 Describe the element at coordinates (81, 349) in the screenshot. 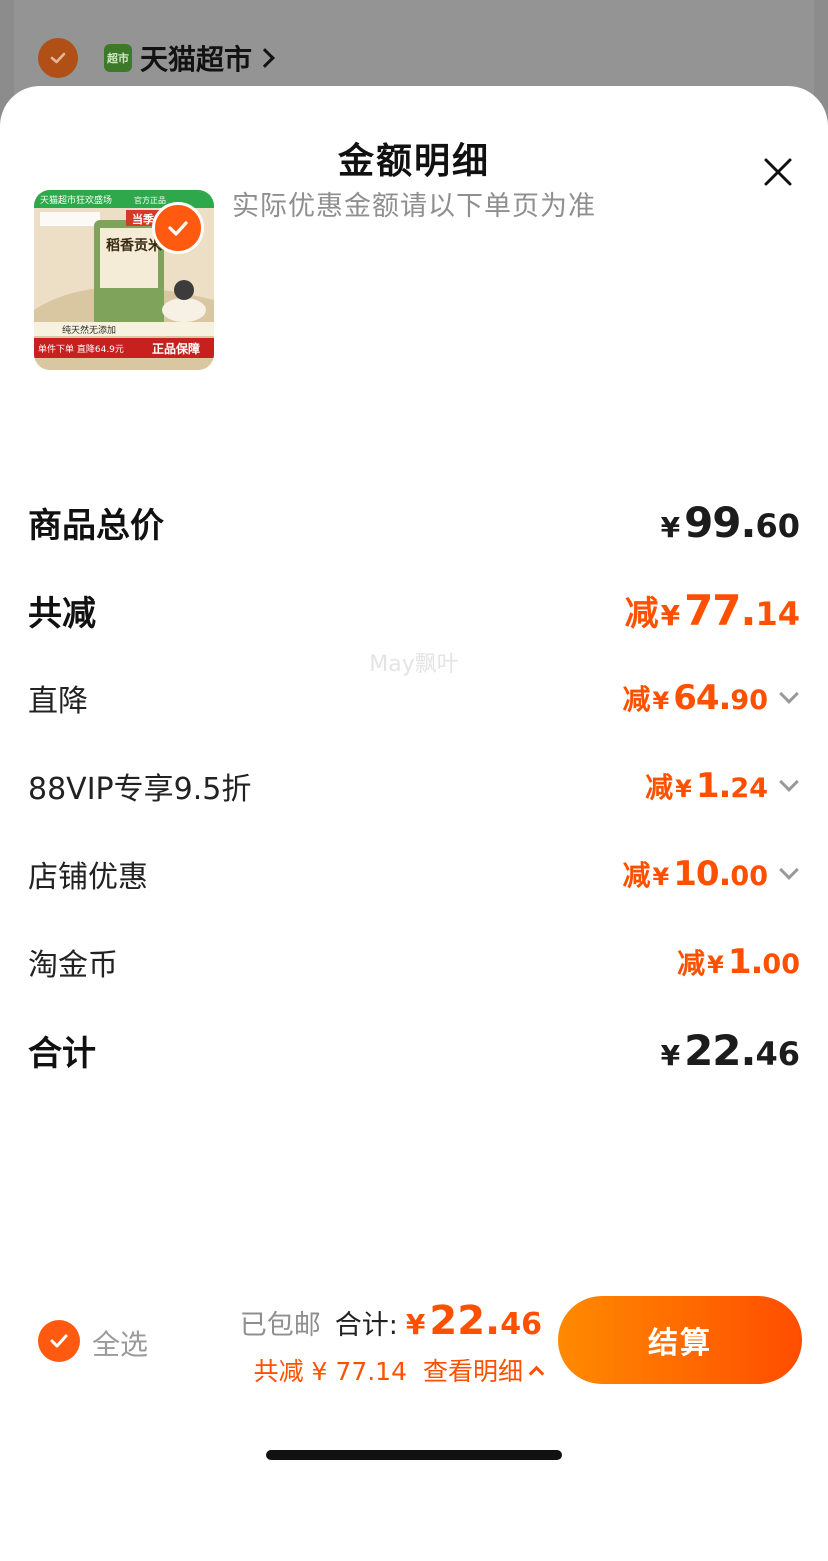

I see `image-promo-text: 单件下单 直降64.9元` at that location.